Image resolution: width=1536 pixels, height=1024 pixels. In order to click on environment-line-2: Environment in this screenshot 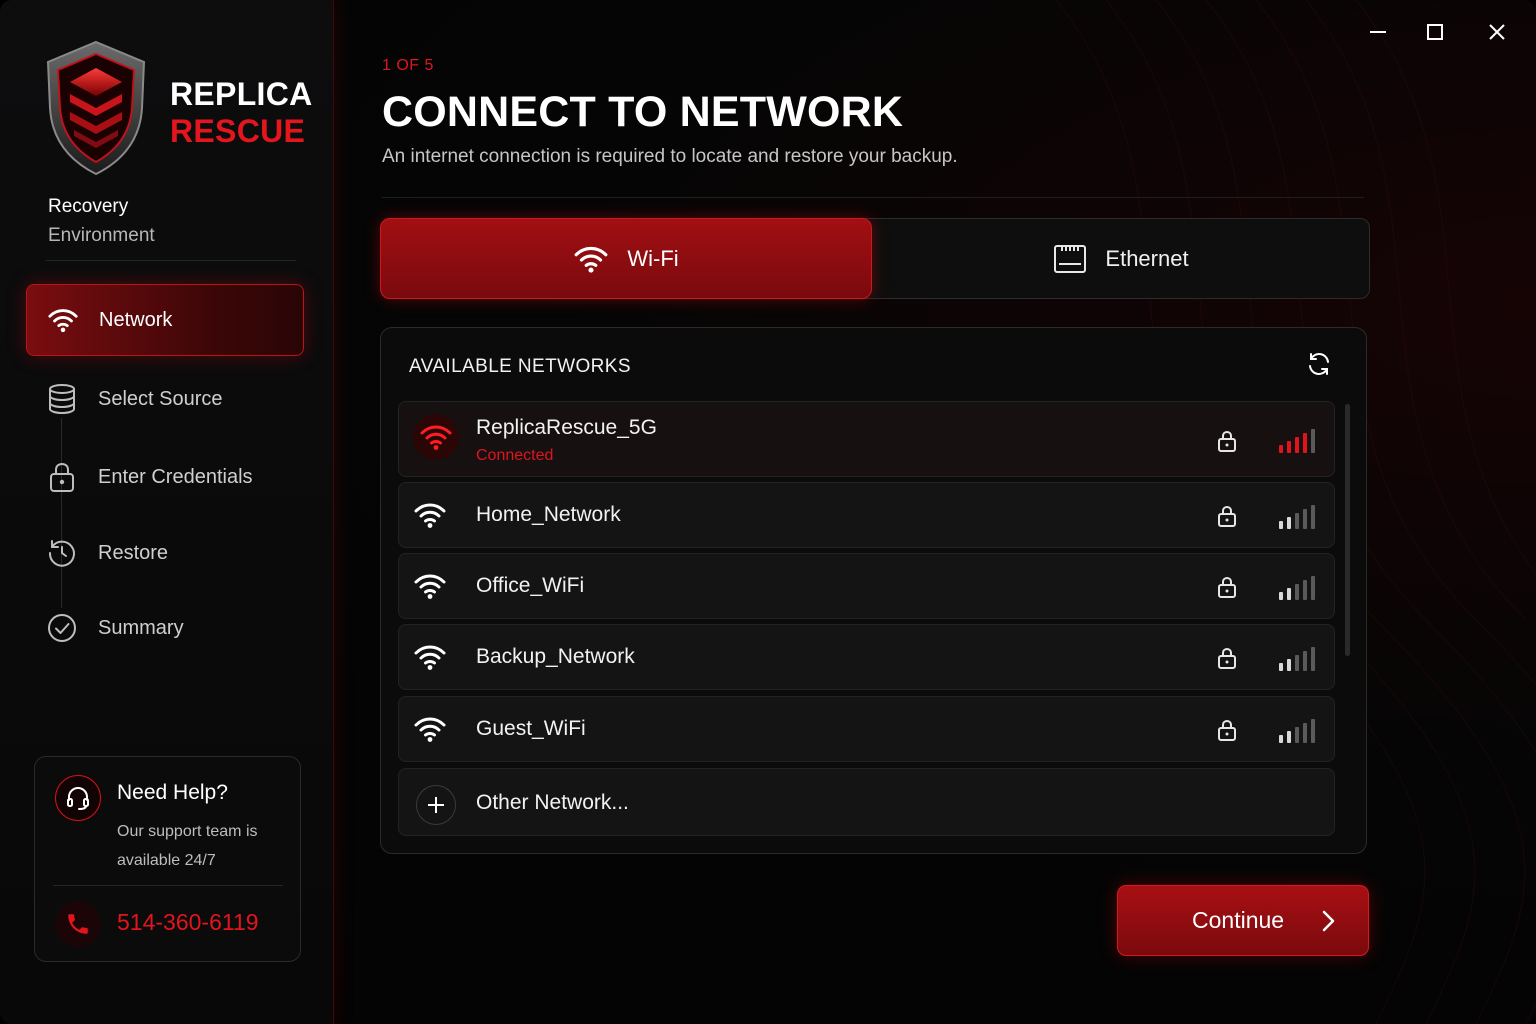, I will do `click(101, 235)`.